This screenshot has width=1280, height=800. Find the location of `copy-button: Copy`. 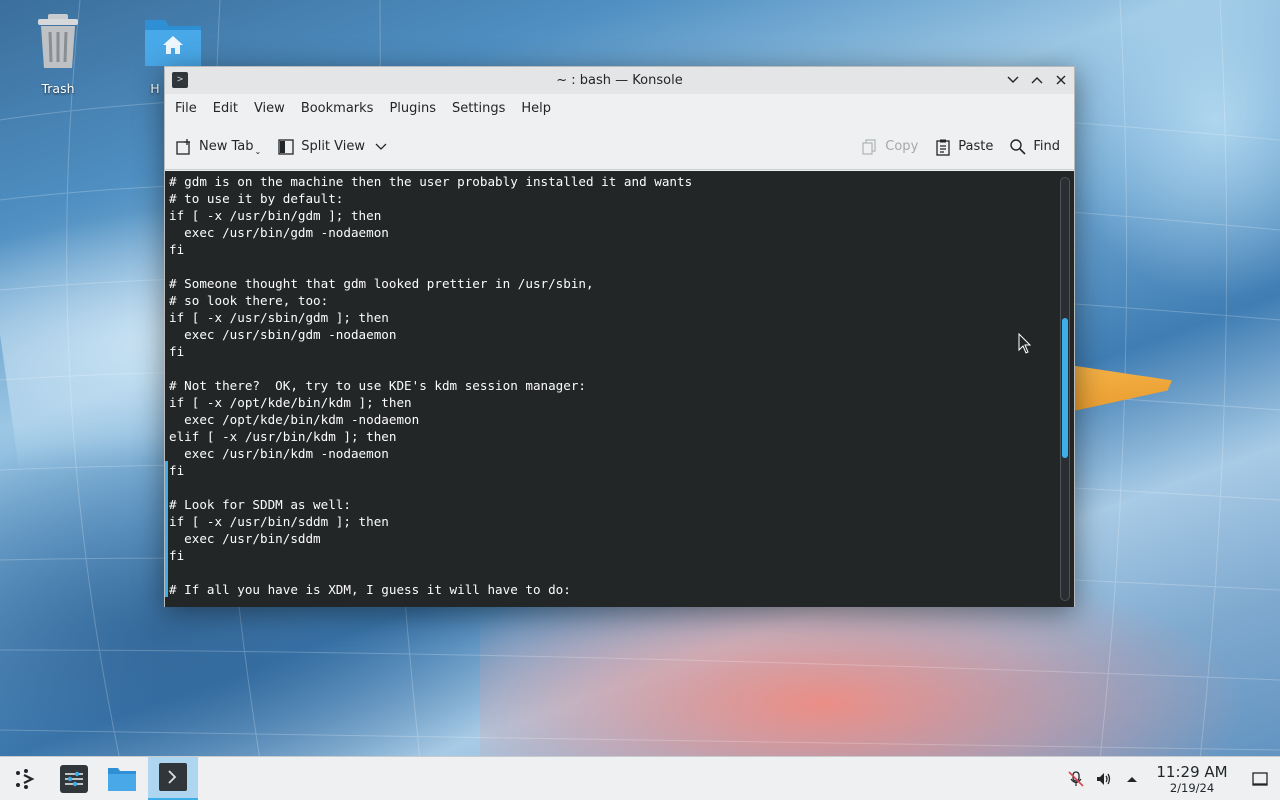

copy-button: Copy is located at coordinates (889, 147).